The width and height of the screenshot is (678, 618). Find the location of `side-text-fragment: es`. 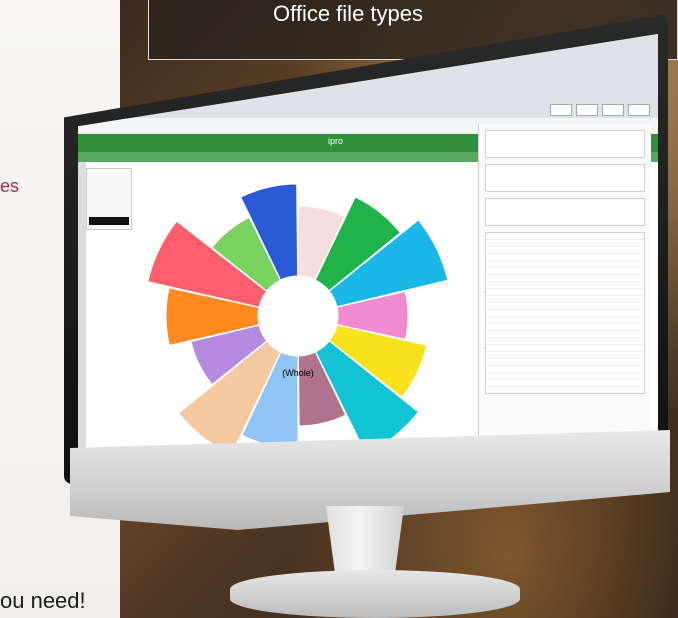

side-text-fragment: es is located at coordinates (10, 186).